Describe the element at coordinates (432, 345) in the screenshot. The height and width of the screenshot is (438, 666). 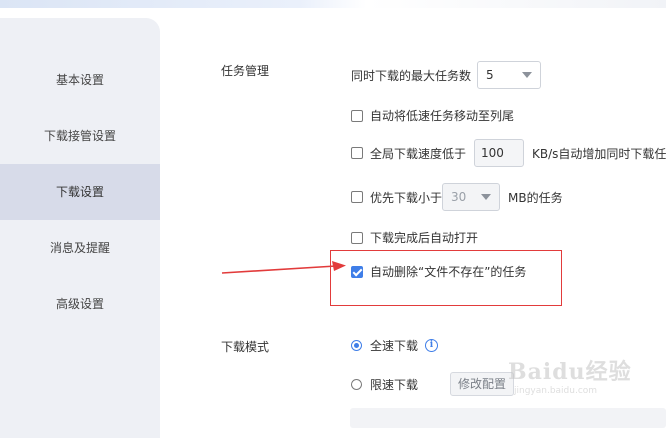
I see `info-icon: i` at that location.